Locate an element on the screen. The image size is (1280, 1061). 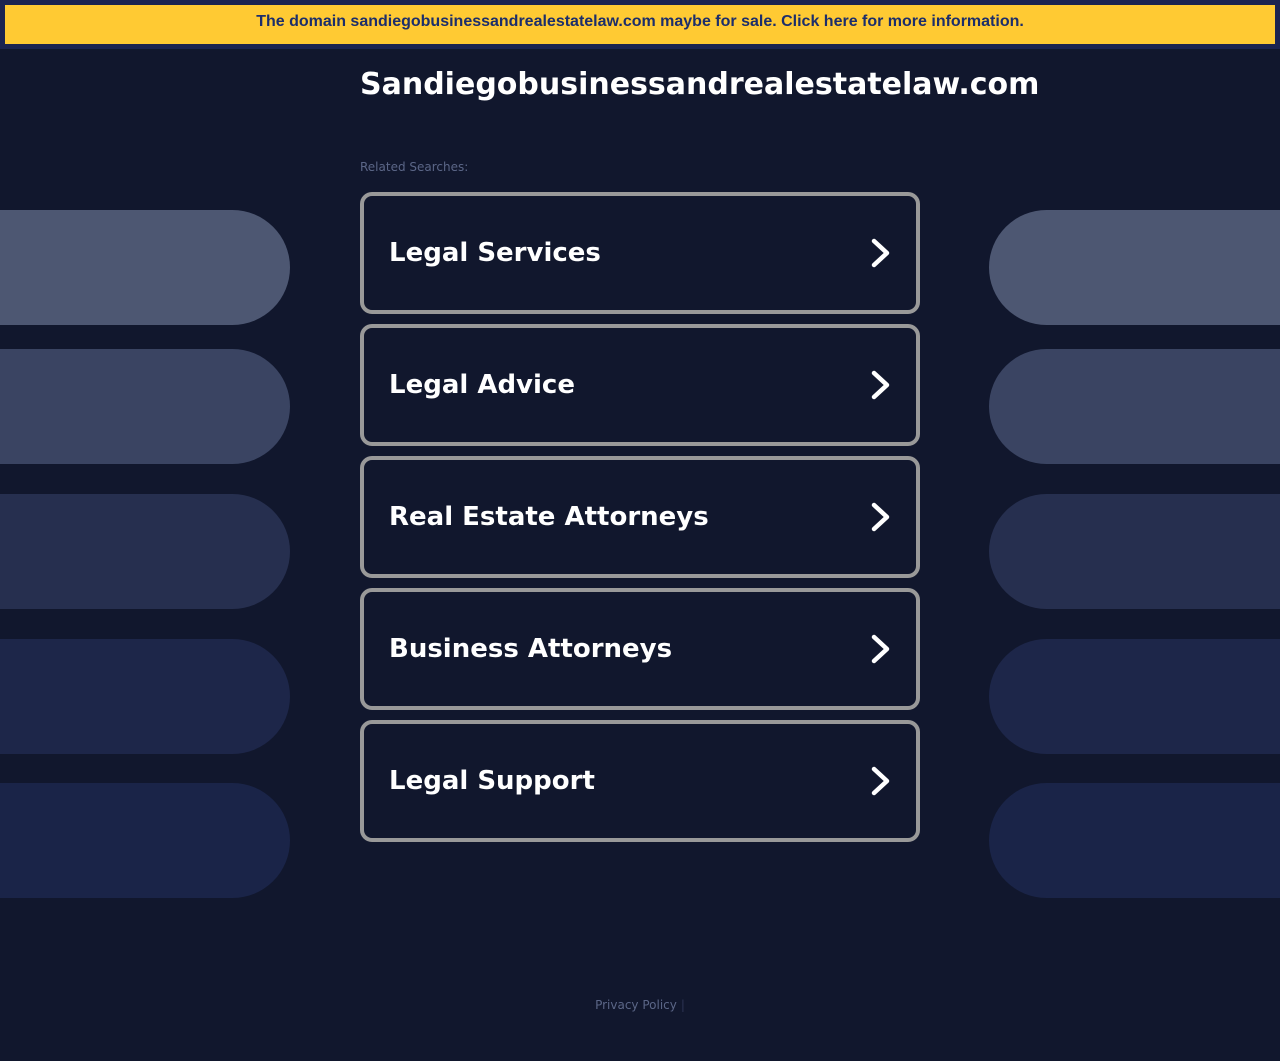
privacy-policy-link: Privacy Policy is located at coordinates (636, 1005).